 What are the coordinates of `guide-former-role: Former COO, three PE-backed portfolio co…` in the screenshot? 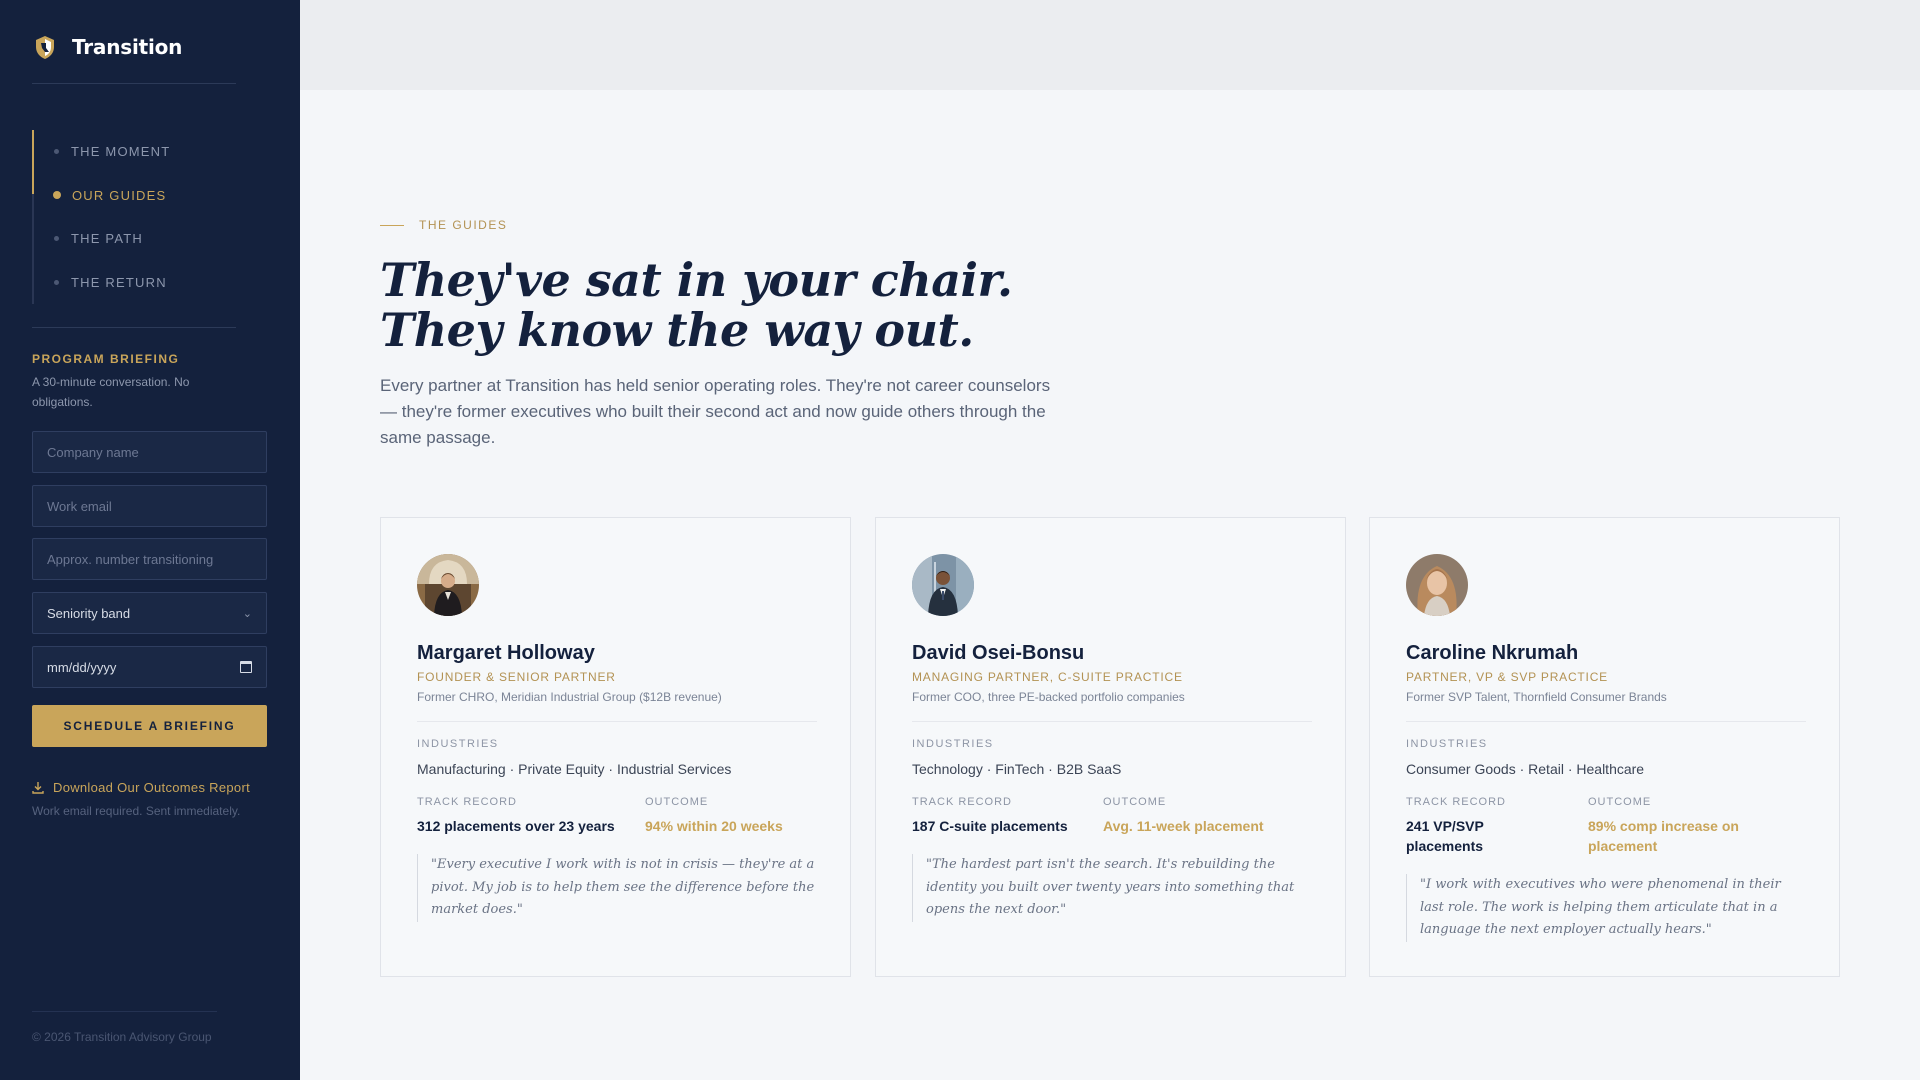 It's located at (1048, 697).